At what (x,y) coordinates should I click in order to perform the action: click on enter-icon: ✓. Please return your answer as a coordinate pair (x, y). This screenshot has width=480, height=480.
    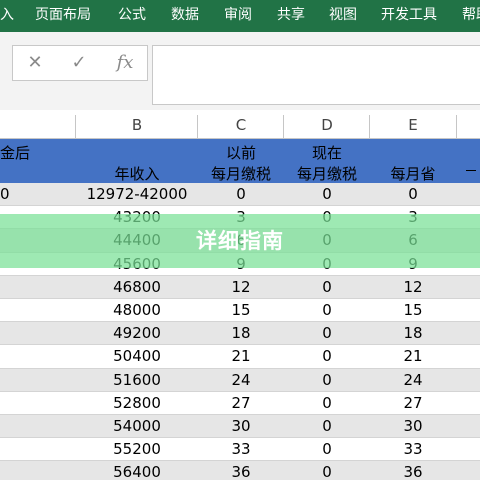
    Looking at the image, I should click on (79, 63).